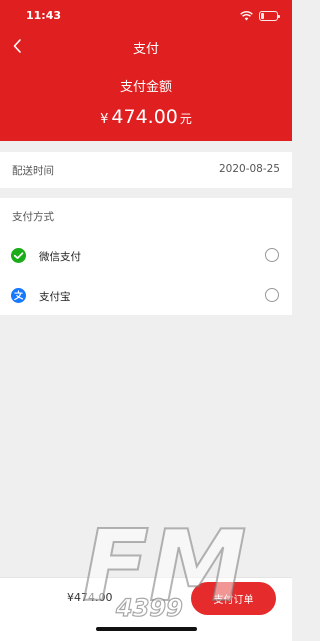 The width and height of the screenshot is (320, 641). I want to click on footer-total: ¥474.00, so click(90, 597).